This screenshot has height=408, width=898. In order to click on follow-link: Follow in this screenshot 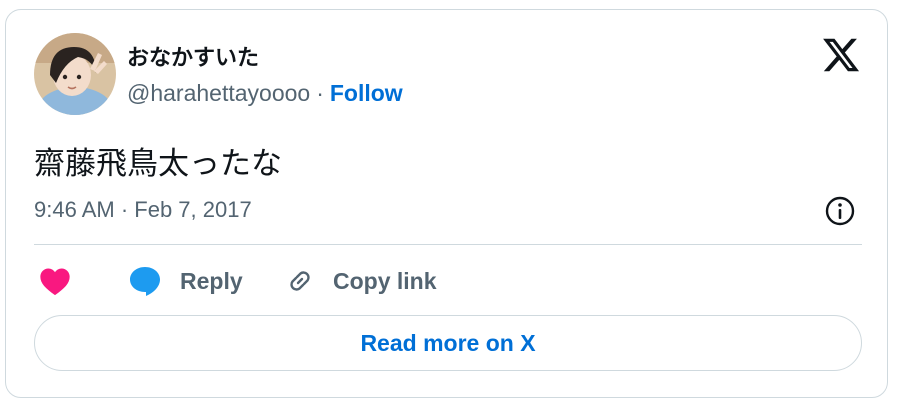, I will do `click(366, 93)`.